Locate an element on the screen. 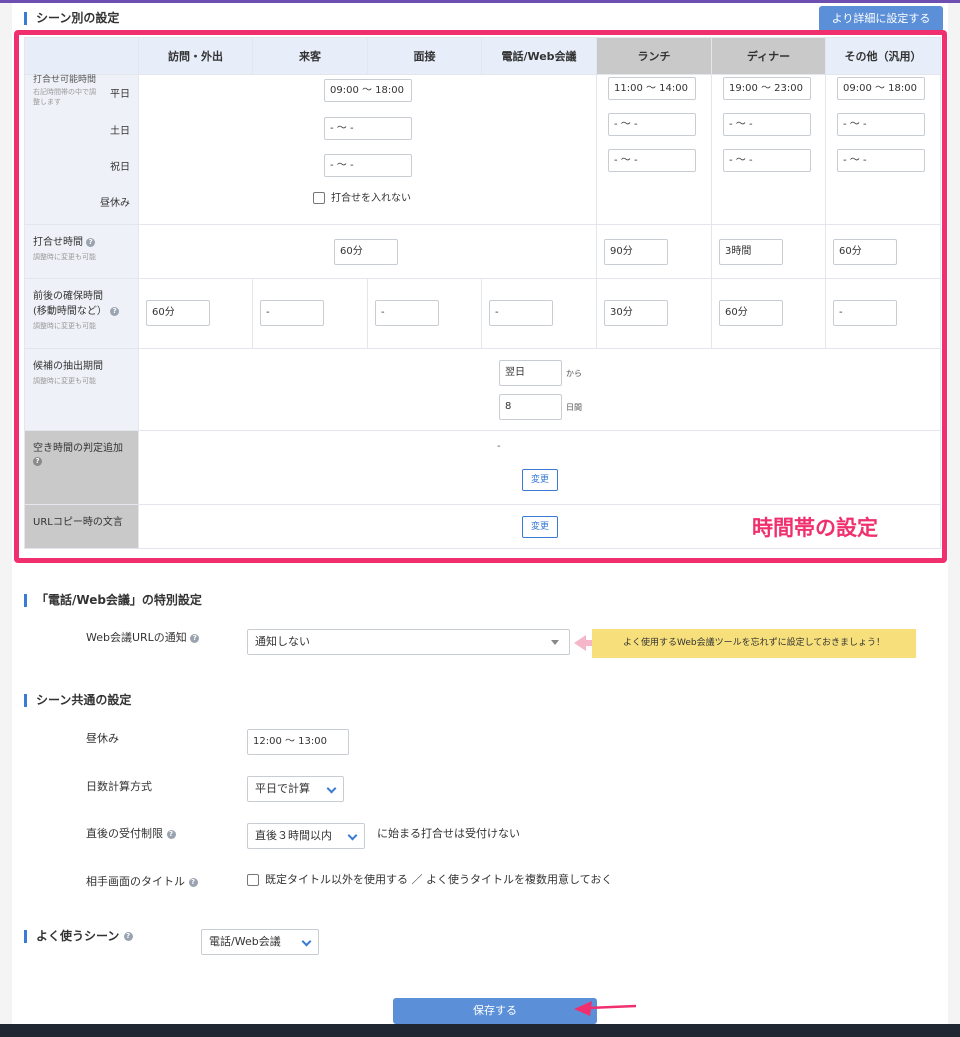 The image size is (960, 1037). dropdown-arrow-icon is located at coordinates (555, 642).